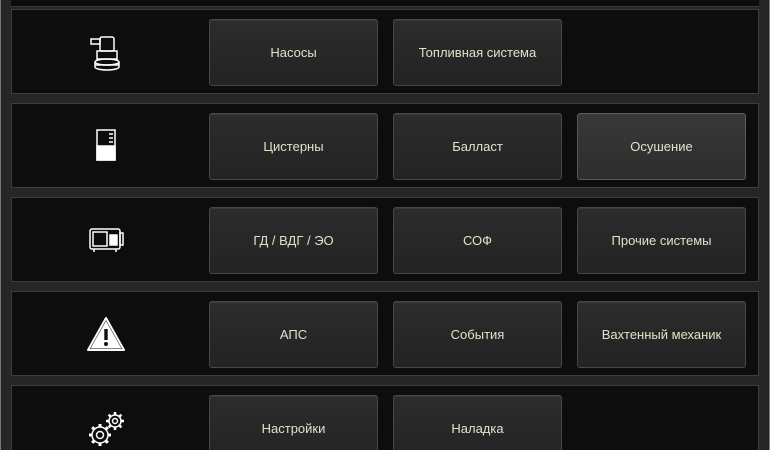 The width and height of the screenshot is (770, 450). Describe the element at coordinates (293, 240) in the screenshot. I see `main-engine-button: ГД / ВДГ / ЭО` at that location.